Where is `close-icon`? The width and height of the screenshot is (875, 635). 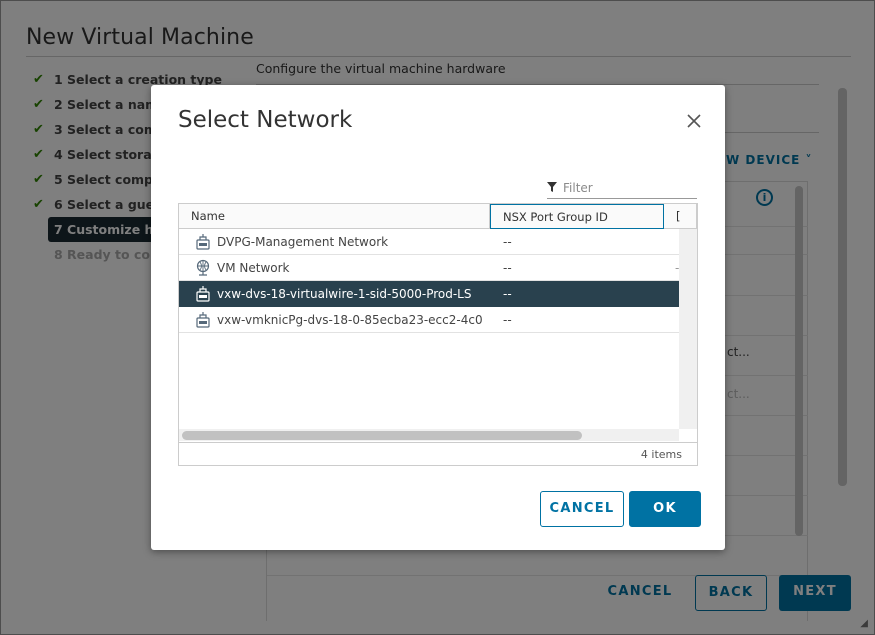 close-icon is located at coordinates (694, 121).